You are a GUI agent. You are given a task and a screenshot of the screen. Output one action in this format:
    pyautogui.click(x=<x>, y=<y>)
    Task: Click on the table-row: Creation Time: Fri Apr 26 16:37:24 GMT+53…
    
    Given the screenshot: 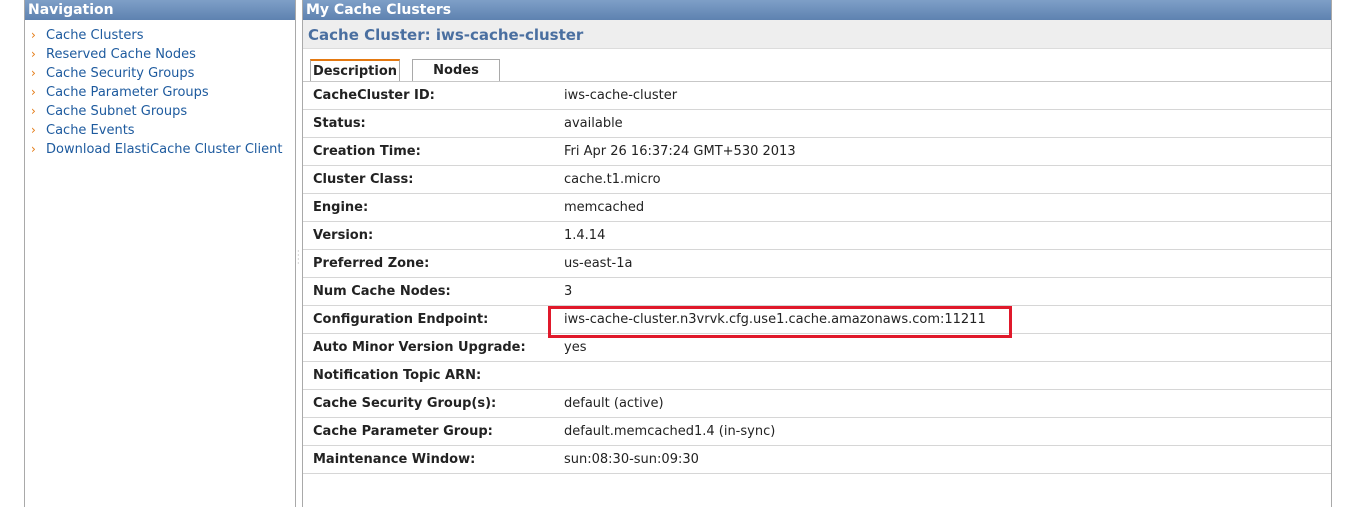 What is the action you would take?
    pyautogui.click(x=817, y=151)
    